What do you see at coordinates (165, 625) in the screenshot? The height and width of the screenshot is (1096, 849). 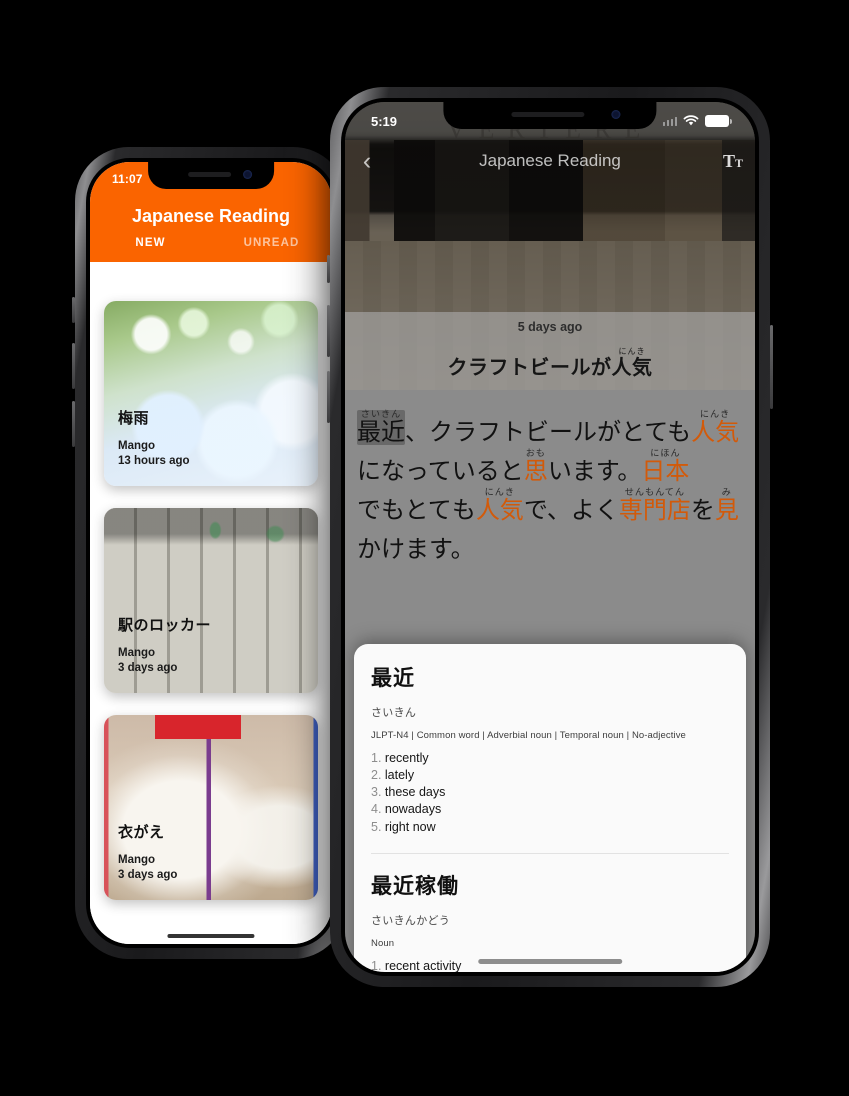 I see `card-title: 駅のロッカー` at bounding box center [165, 625].